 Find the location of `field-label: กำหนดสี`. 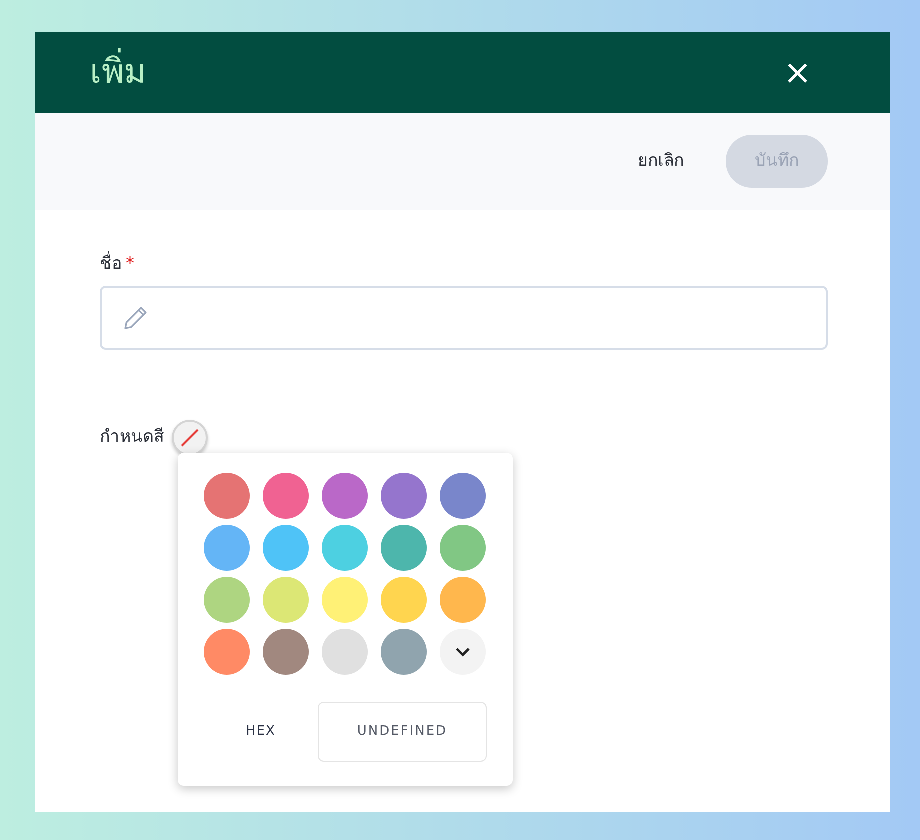

field-label: กำหนดสี is located at coordinates (132, 437).